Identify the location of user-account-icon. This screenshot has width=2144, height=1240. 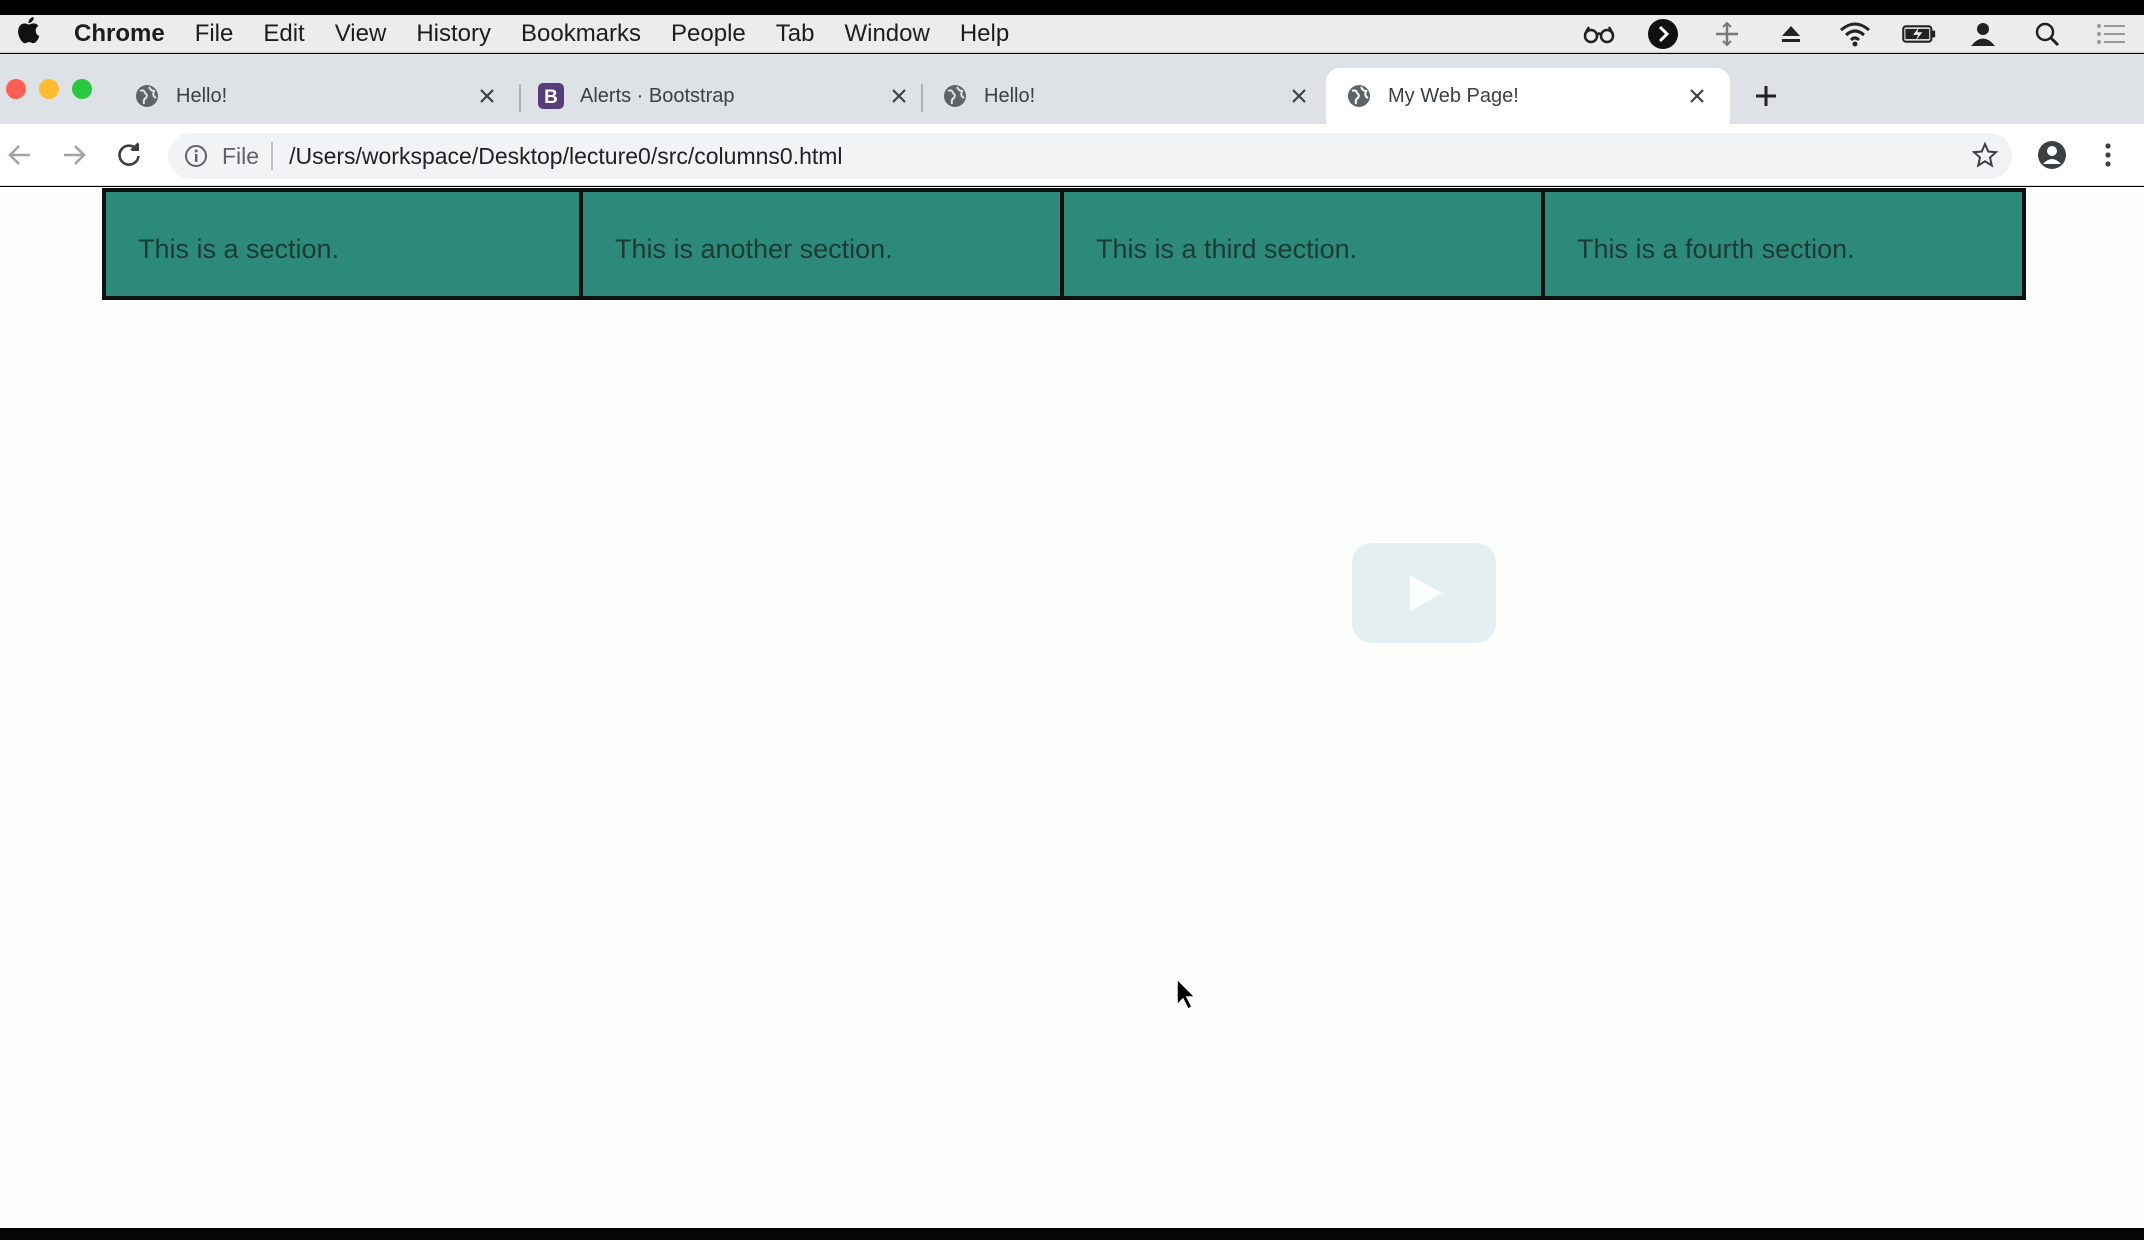
(1983, 34).